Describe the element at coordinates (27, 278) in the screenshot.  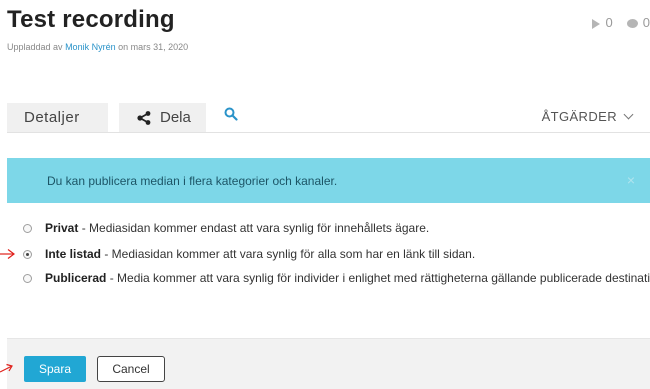
I see `radio-published` at that location.